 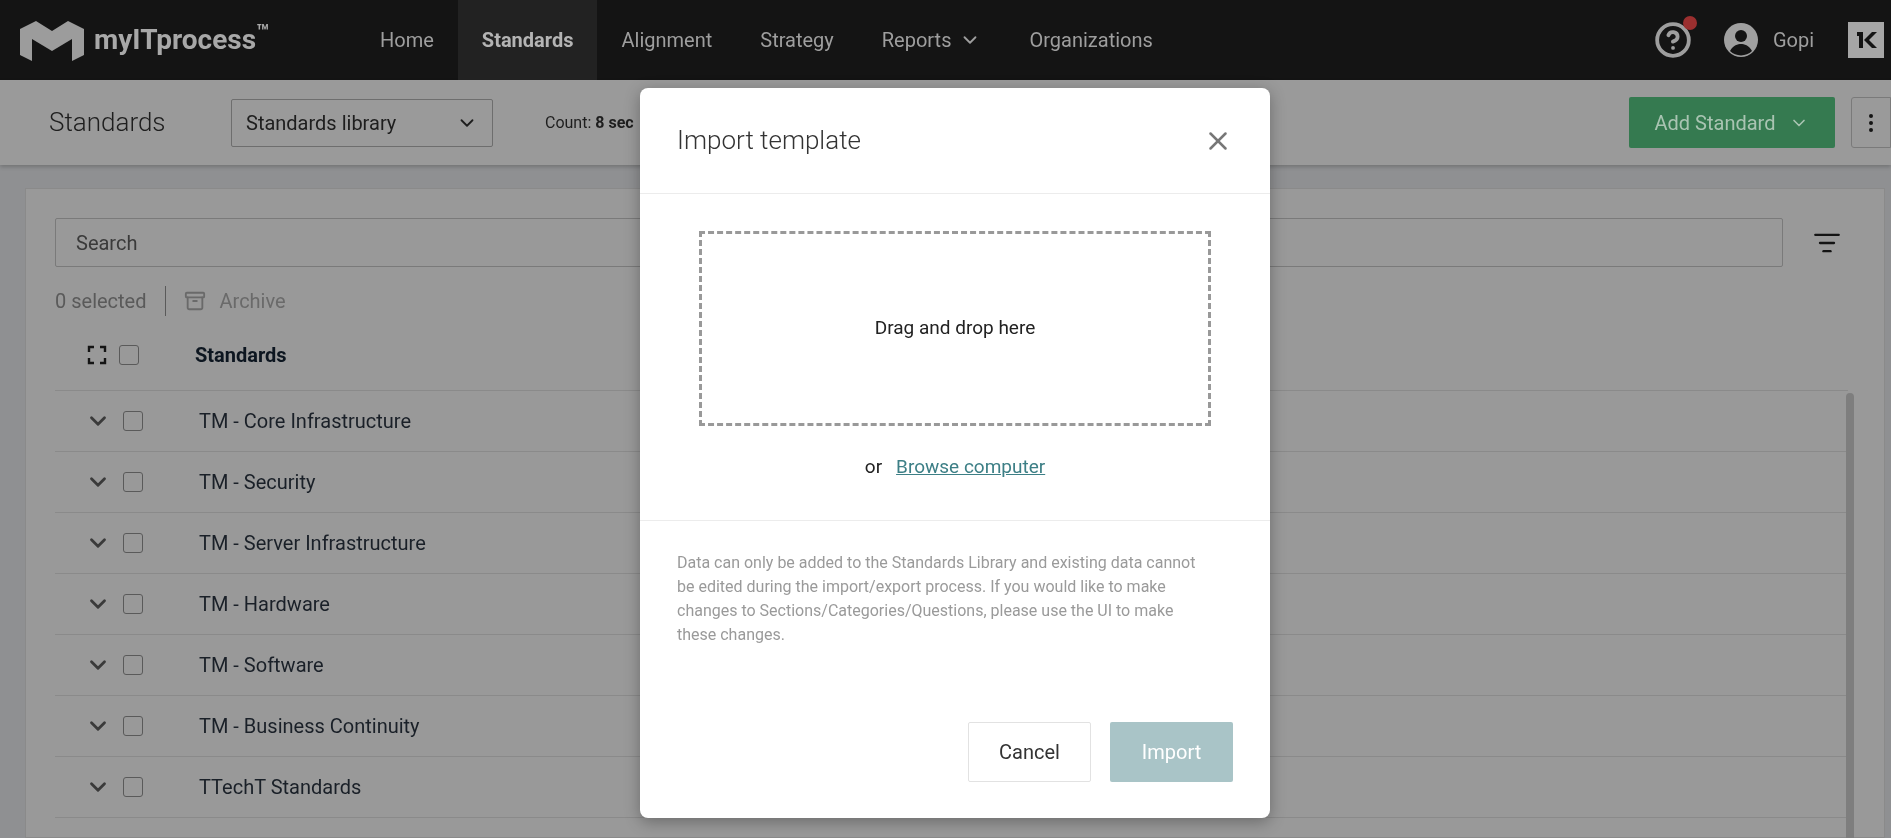 What do you see at coordinates (264, 604) in the screenshot?
I see `standard-name: TM - Hardware` at bounding box center [264, 604].